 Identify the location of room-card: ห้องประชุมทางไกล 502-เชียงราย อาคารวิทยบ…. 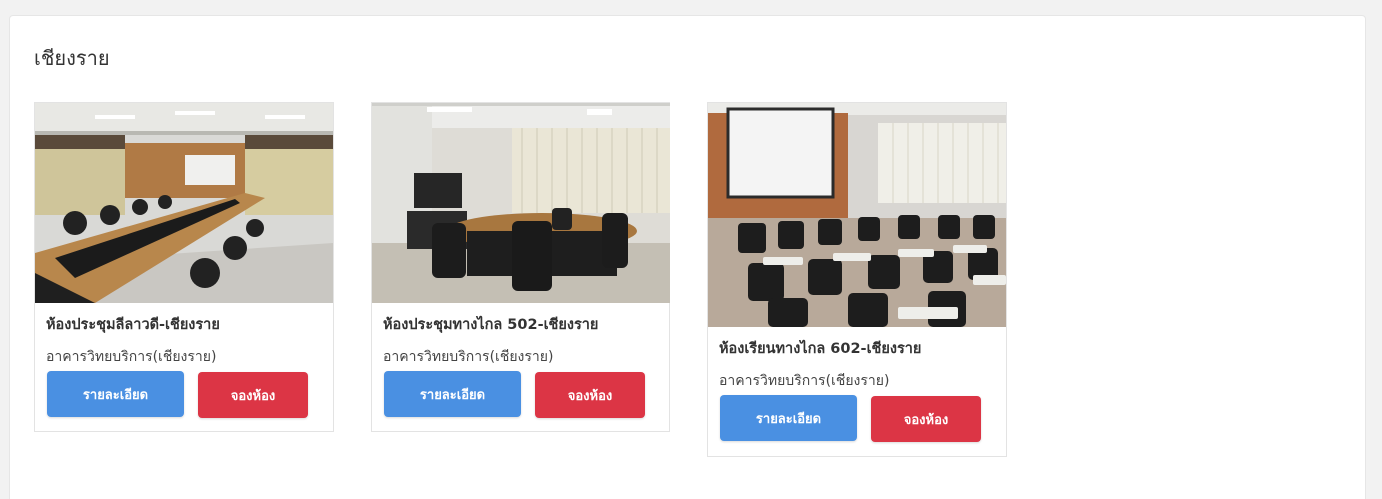
(520, 267).